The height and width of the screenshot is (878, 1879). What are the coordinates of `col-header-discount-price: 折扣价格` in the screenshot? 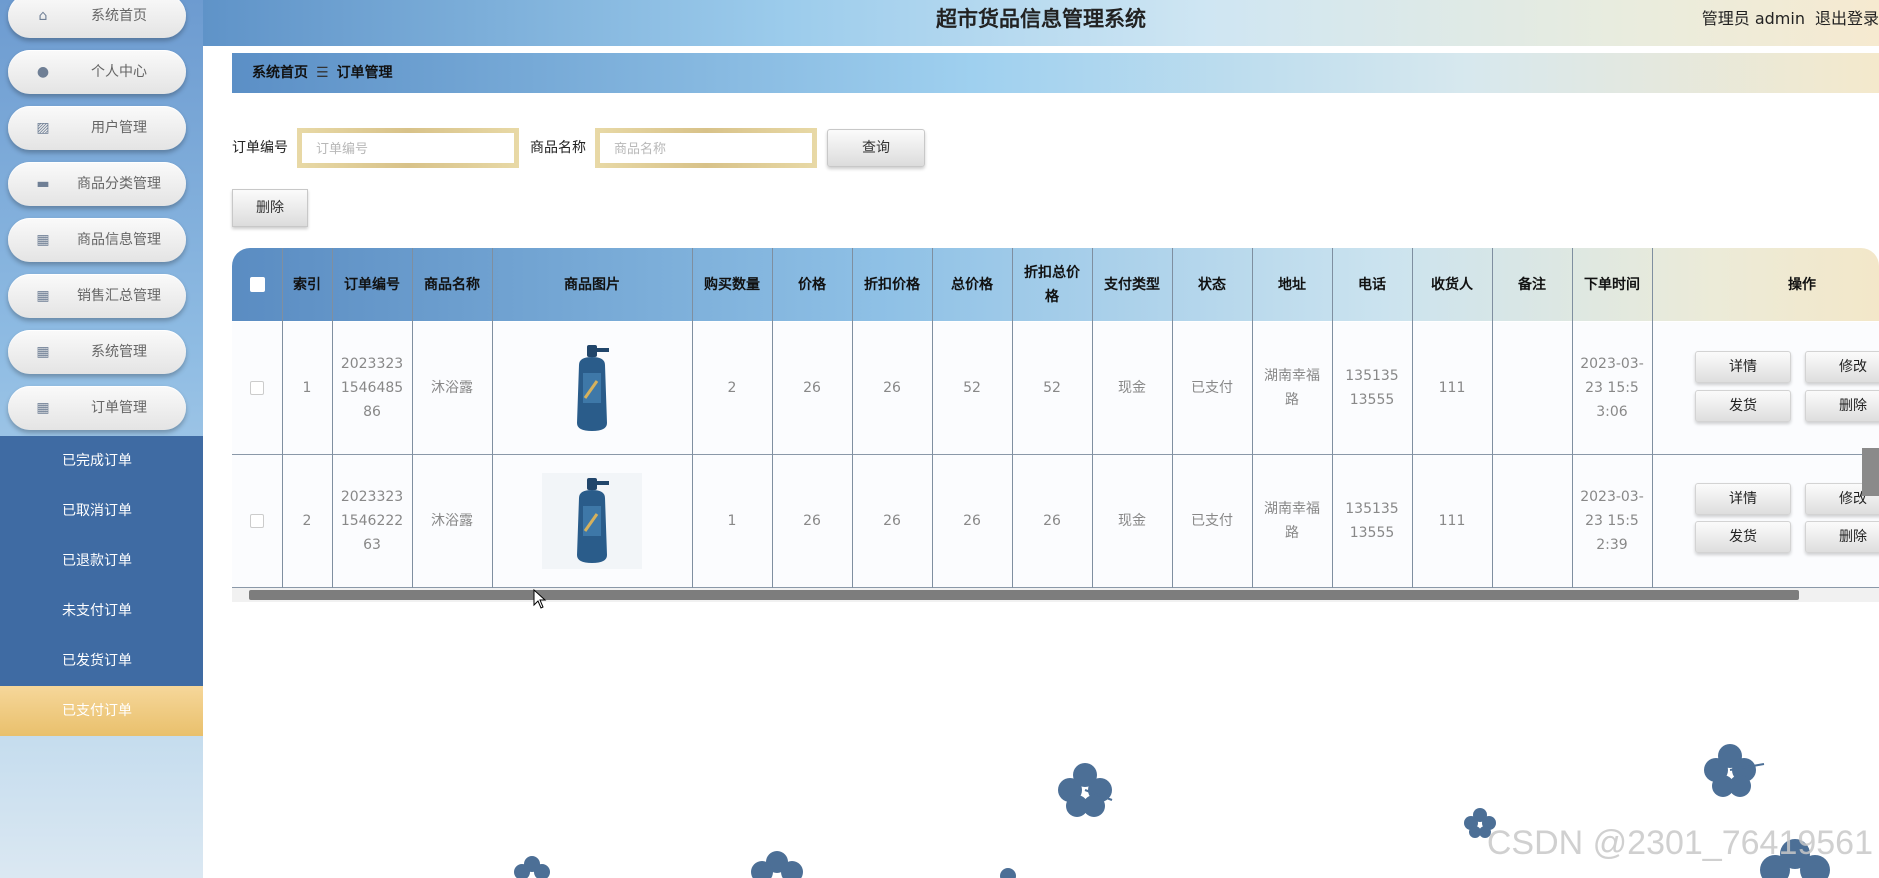 It's located at (892, 284).